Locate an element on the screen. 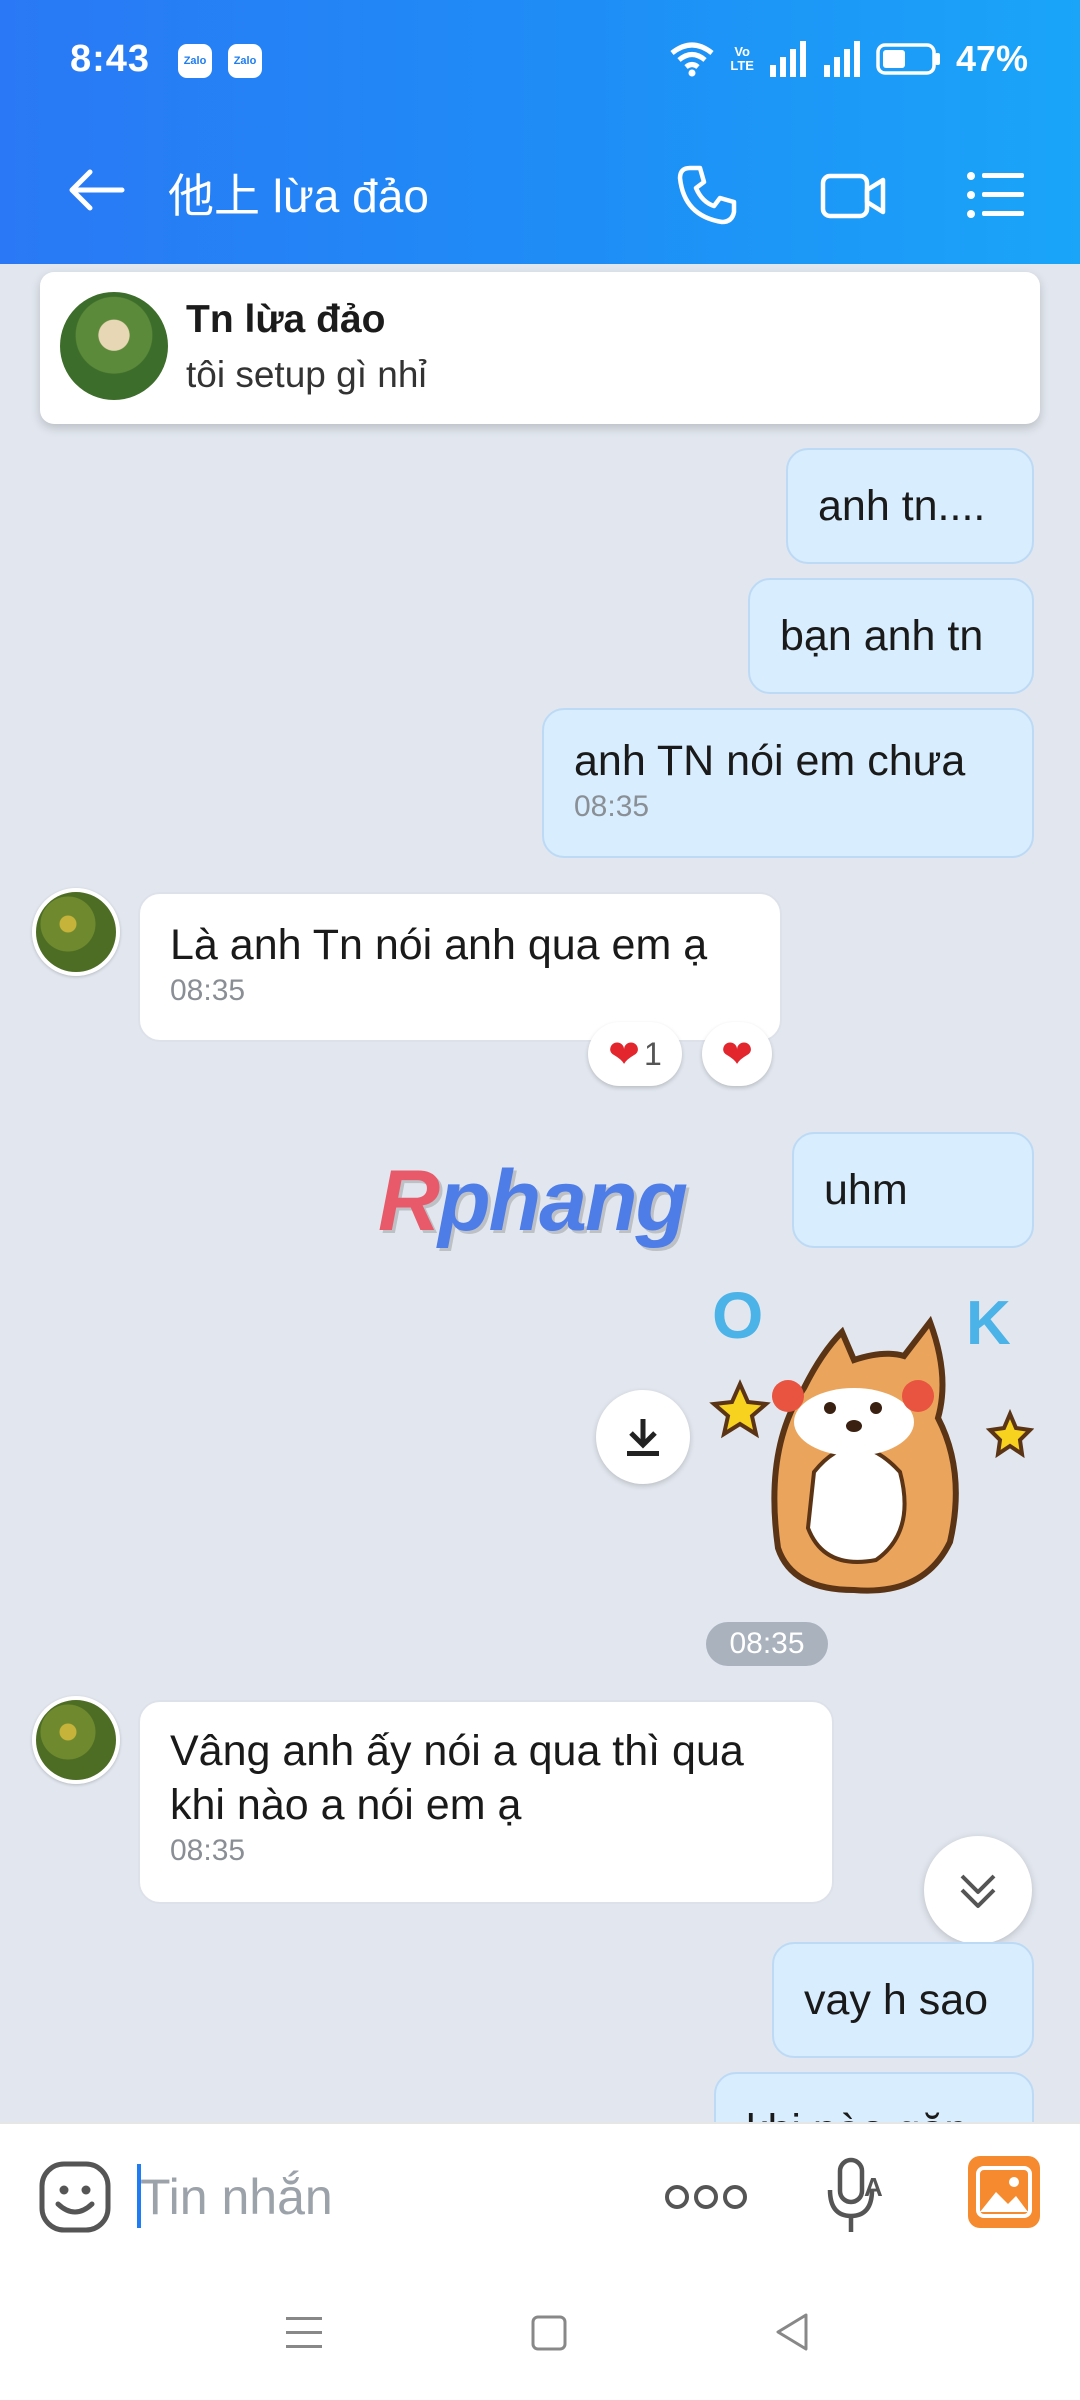  message-text: uhm is located at coordinates (866, 1190).